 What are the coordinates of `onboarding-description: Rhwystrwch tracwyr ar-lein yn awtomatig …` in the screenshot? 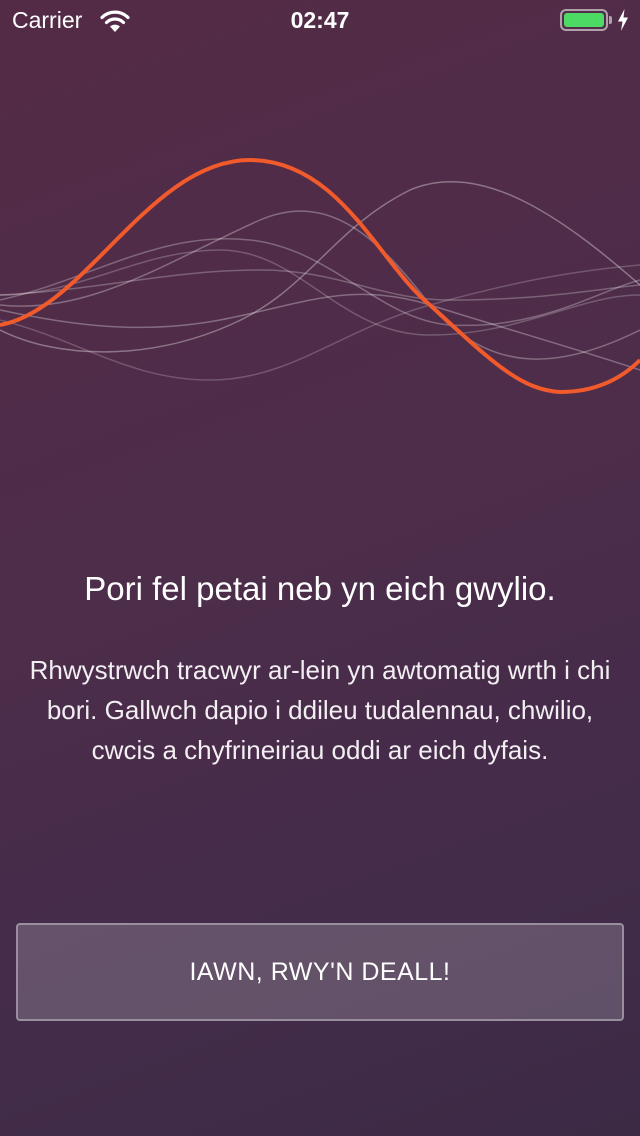 It's located at (320, 710).